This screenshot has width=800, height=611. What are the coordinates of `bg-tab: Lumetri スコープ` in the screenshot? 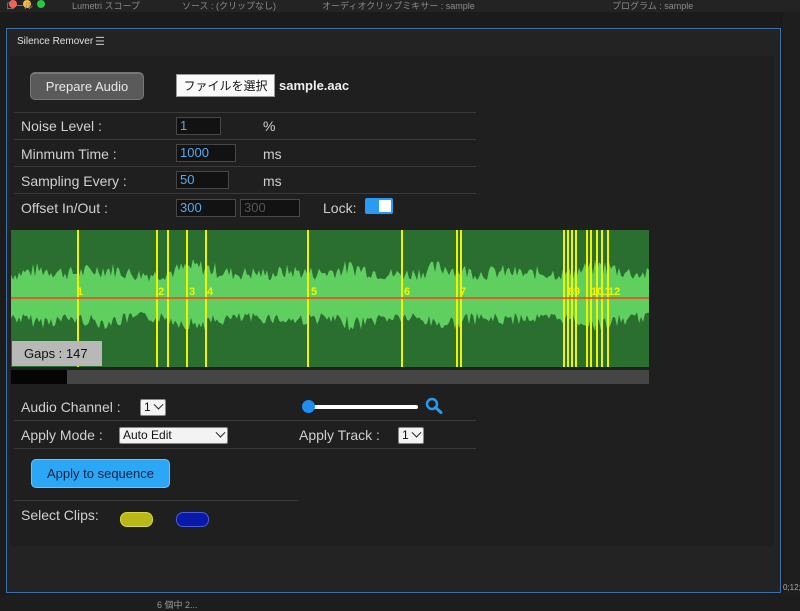 It's located at (106, 6).